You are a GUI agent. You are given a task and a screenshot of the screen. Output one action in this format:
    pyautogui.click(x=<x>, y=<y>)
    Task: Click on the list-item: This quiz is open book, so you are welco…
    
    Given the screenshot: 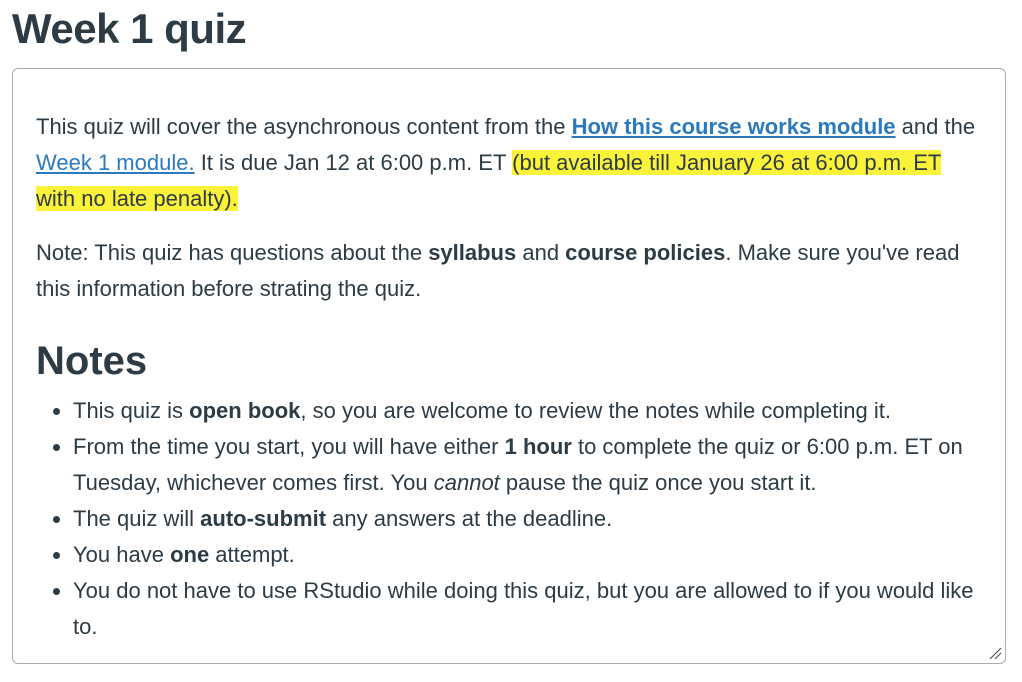 What is the action you would take?
    pyautogui.click(x=529, y=411)
    